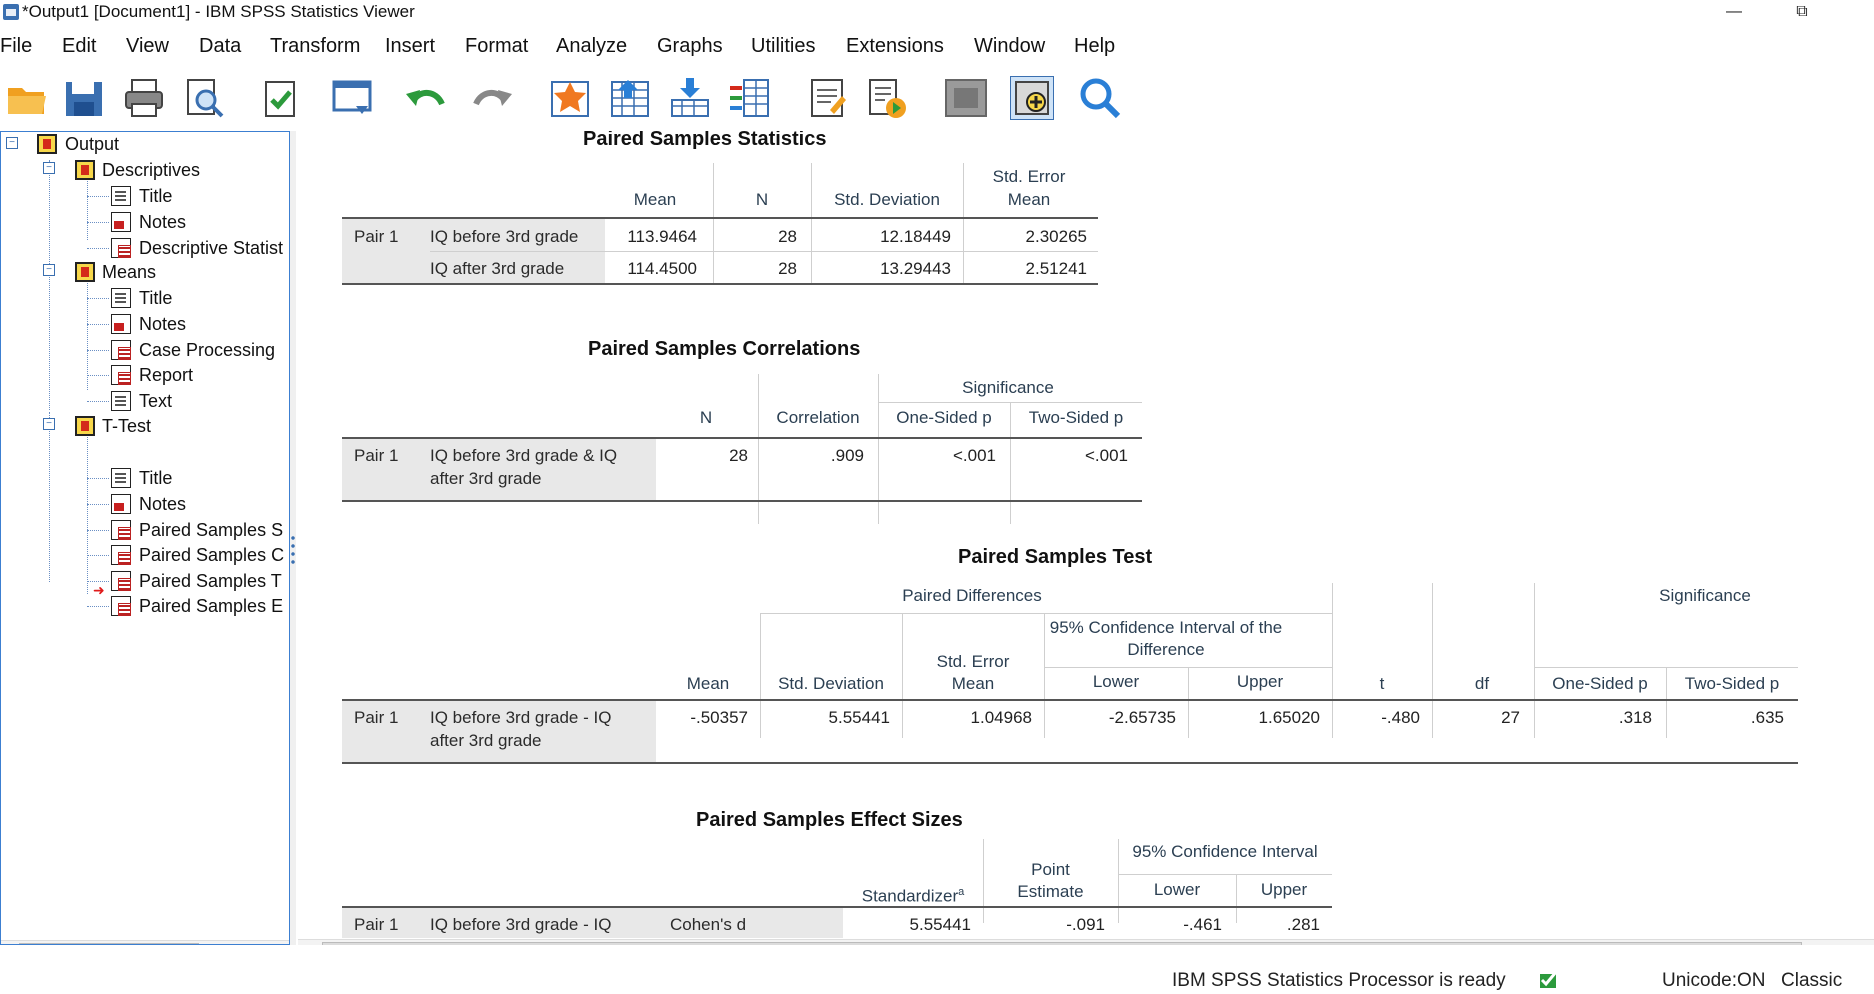  I want to click on viewer-horizontal-scrollbar: ‹ ›, so click(1086, 942).